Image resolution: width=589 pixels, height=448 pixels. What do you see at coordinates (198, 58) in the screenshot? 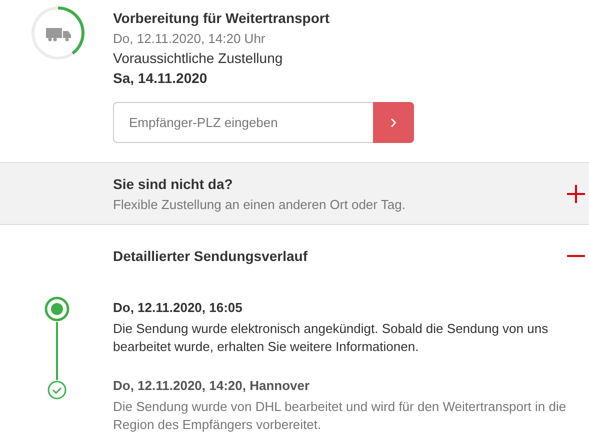
I see `delivery-label: Voraussichtliche Zustellung` at bounding box center [198, 58].